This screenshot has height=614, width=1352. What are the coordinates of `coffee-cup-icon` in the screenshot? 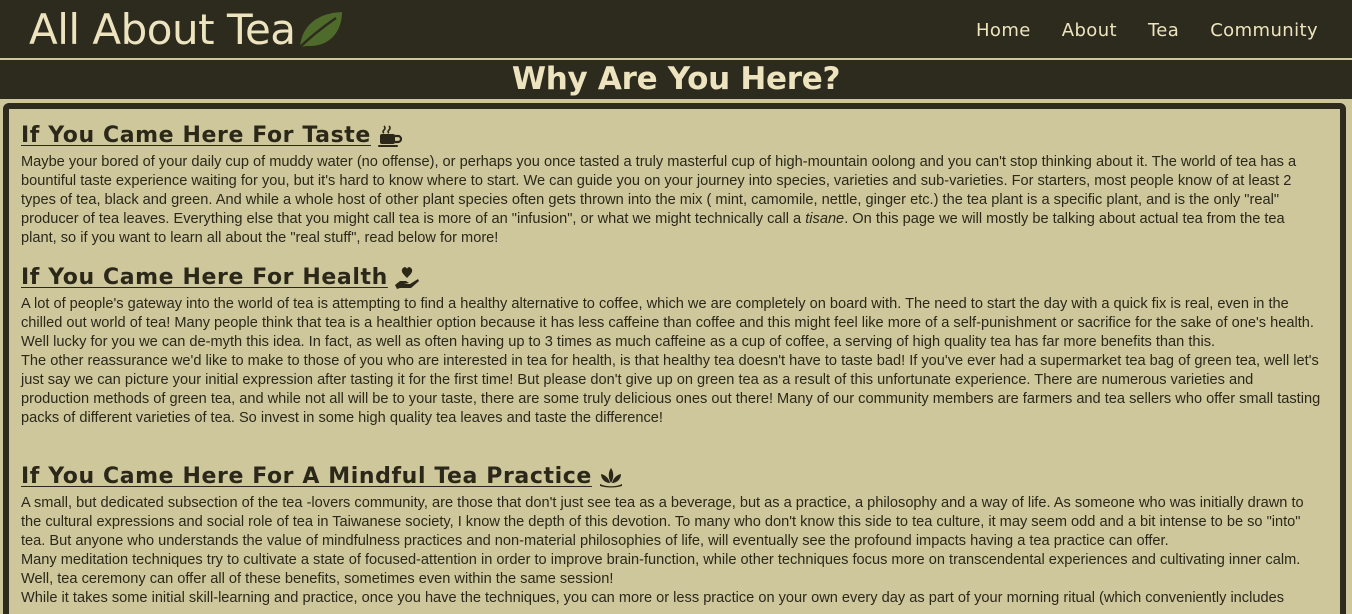 It's located at (389, 136).